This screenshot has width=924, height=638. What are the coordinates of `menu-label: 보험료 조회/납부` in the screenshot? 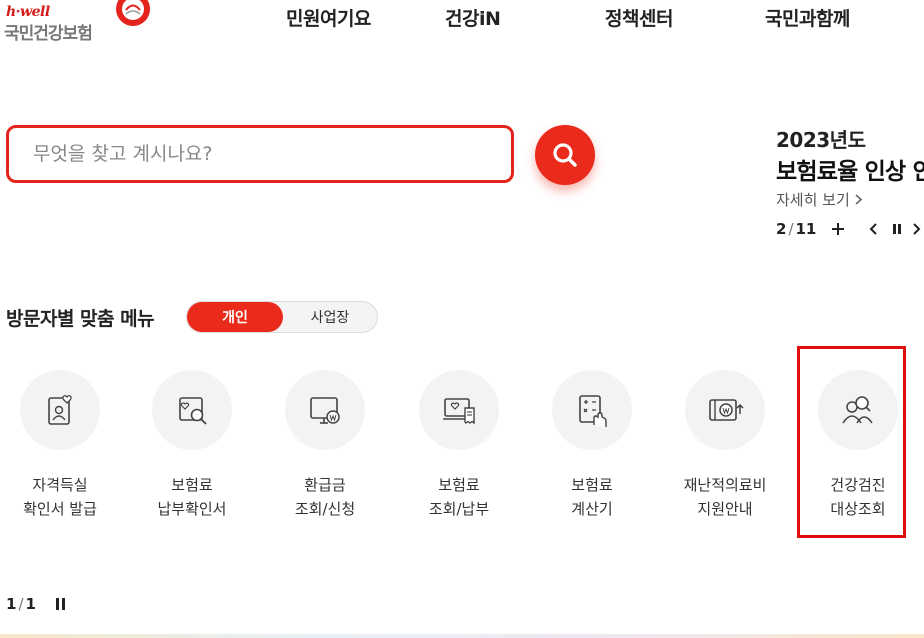 It's located at (459, 497).